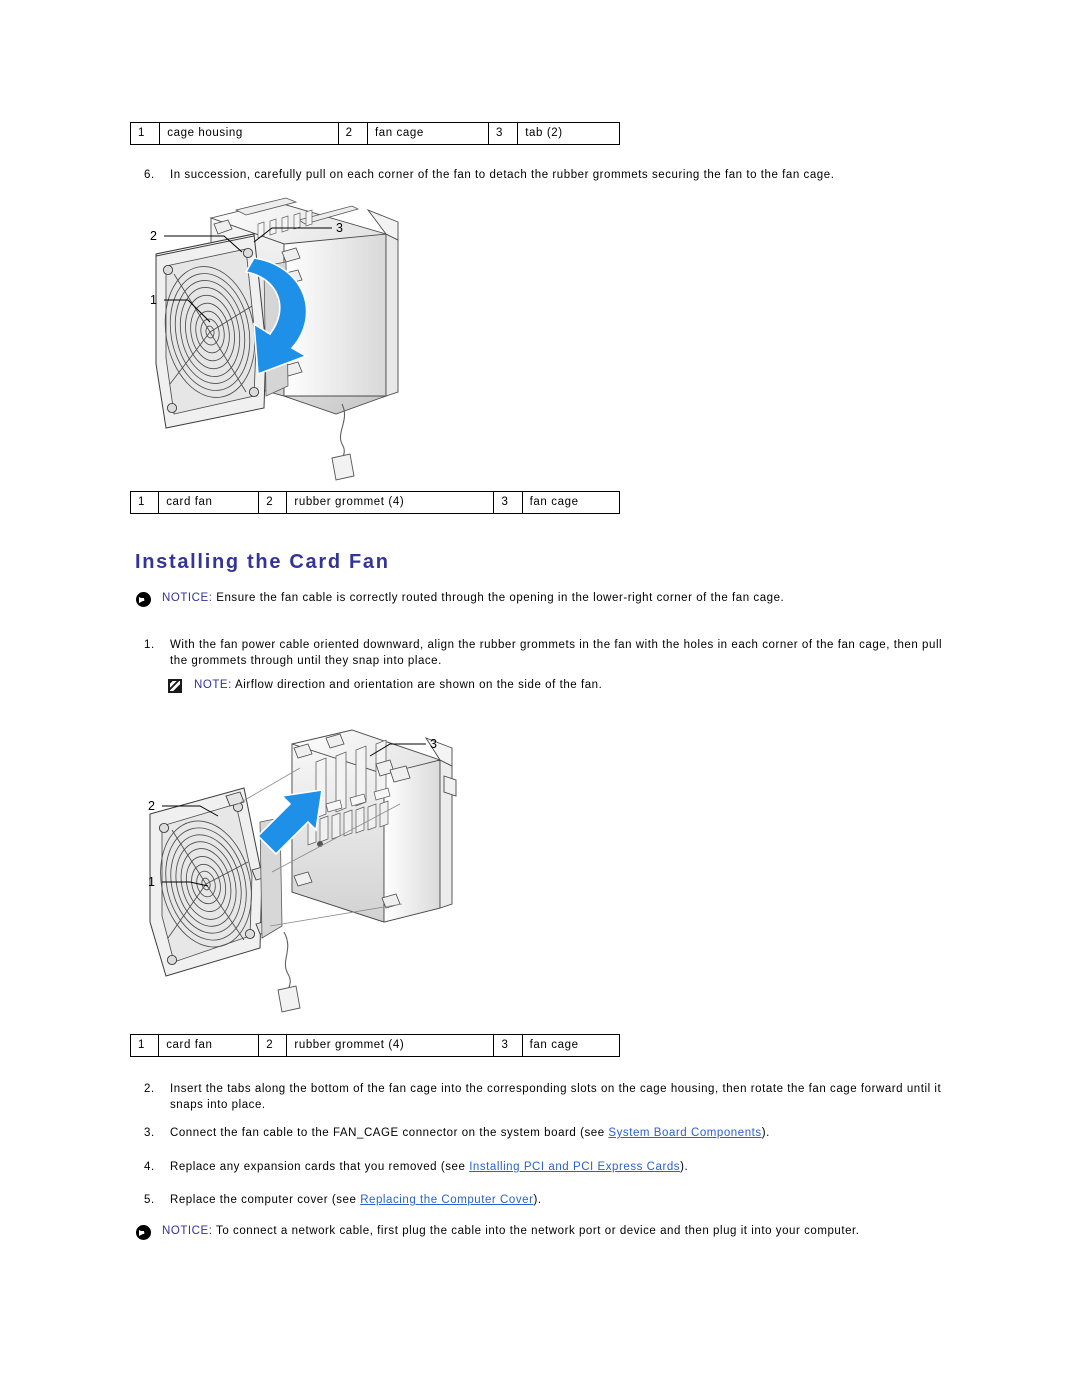  Describe the element at coordinates (286, 341) in the screenshot. I see `card-fan-removal-illustration: 2 3 1` at that location.